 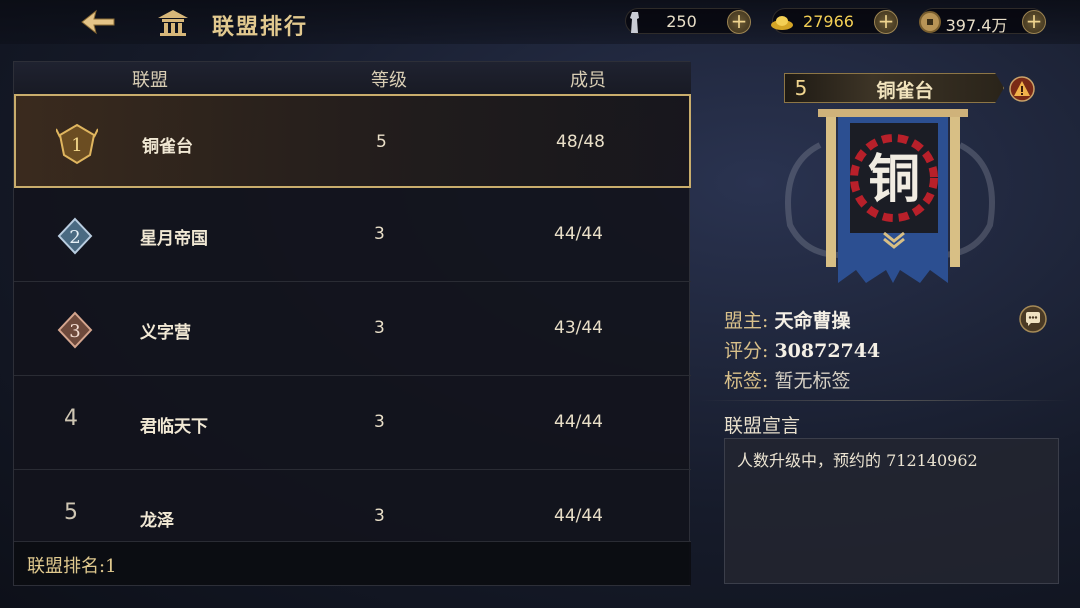 What do you see at coordinates (746, 321) in the screenshot?
I see `leader-label: 盟主:` at bounding box center [746, 321].